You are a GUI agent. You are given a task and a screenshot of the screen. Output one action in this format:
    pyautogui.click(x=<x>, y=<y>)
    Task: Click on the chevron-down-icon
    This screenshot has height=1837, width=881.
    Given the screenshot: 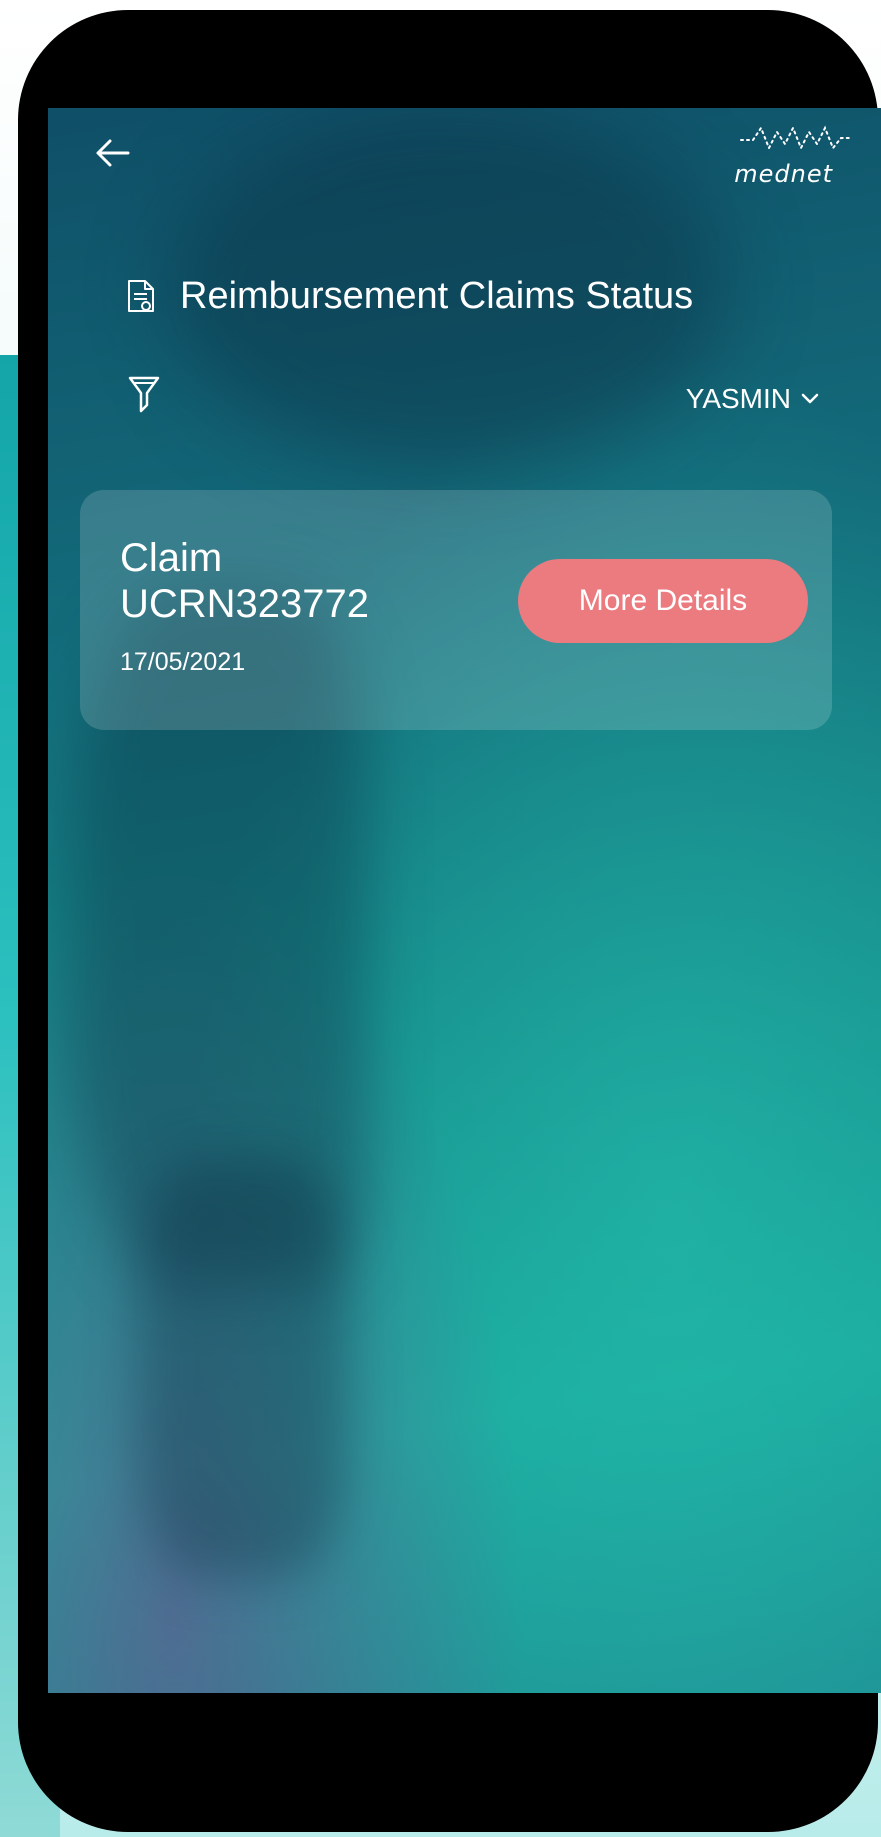 What is the action you would take?
    pyautogui.click(x=810, y=398)
    